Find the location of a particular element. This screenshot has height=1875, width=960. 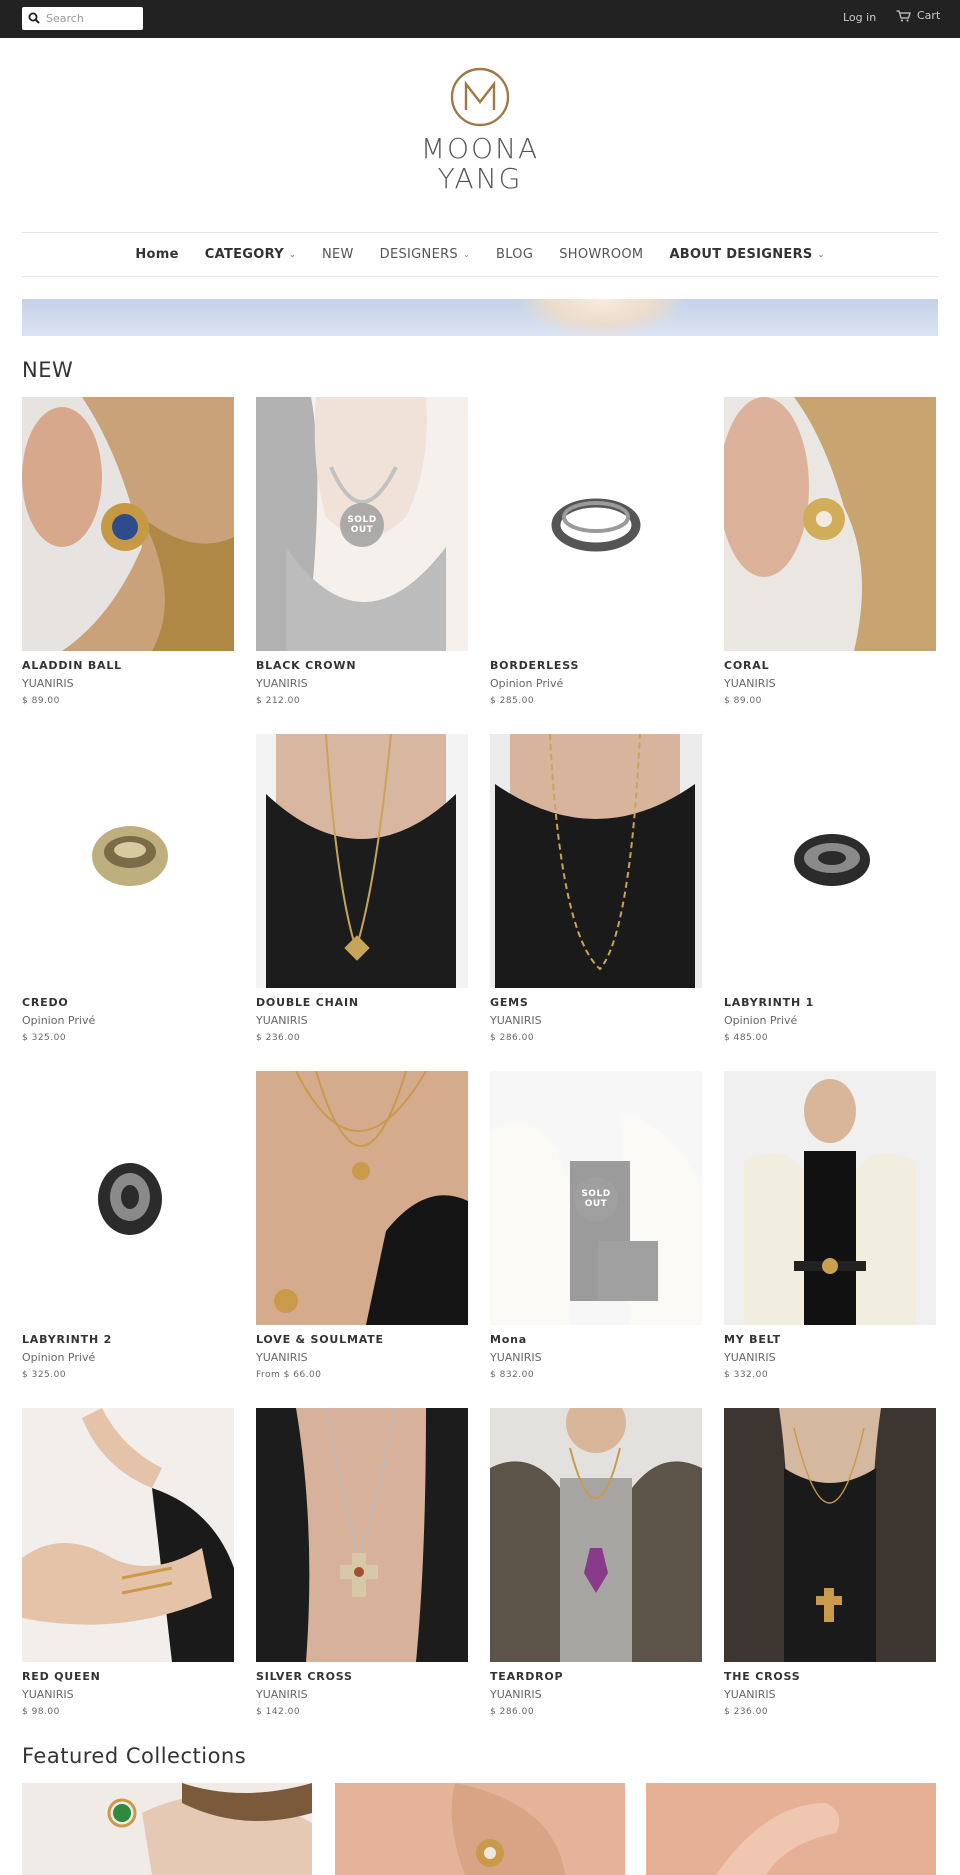

product-name: SILVER CROSS is located at coordinates (362, 1676).